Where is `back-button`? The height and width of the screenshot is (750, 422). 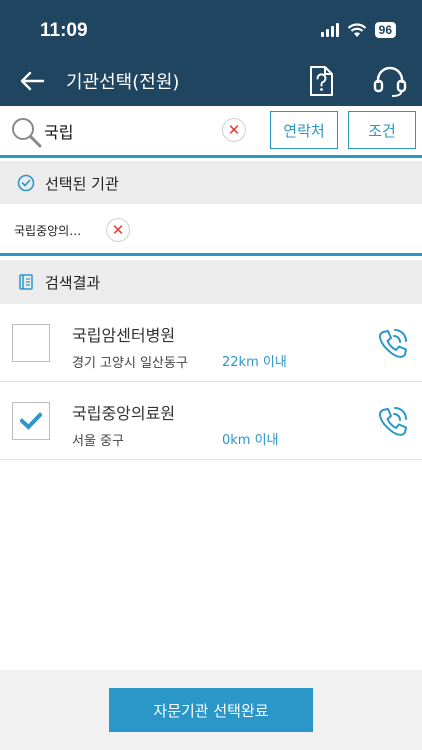
back-button is located at coordinates (32, 81).